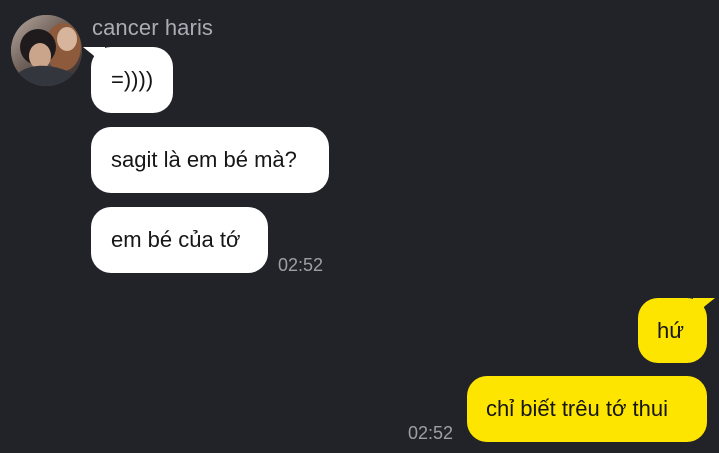 The width and height of the screenshot is (719, 453). Describe the element at coordinates (301, 265) in the screenshot. I see `incoming-timestamp: 02:52` at that location.